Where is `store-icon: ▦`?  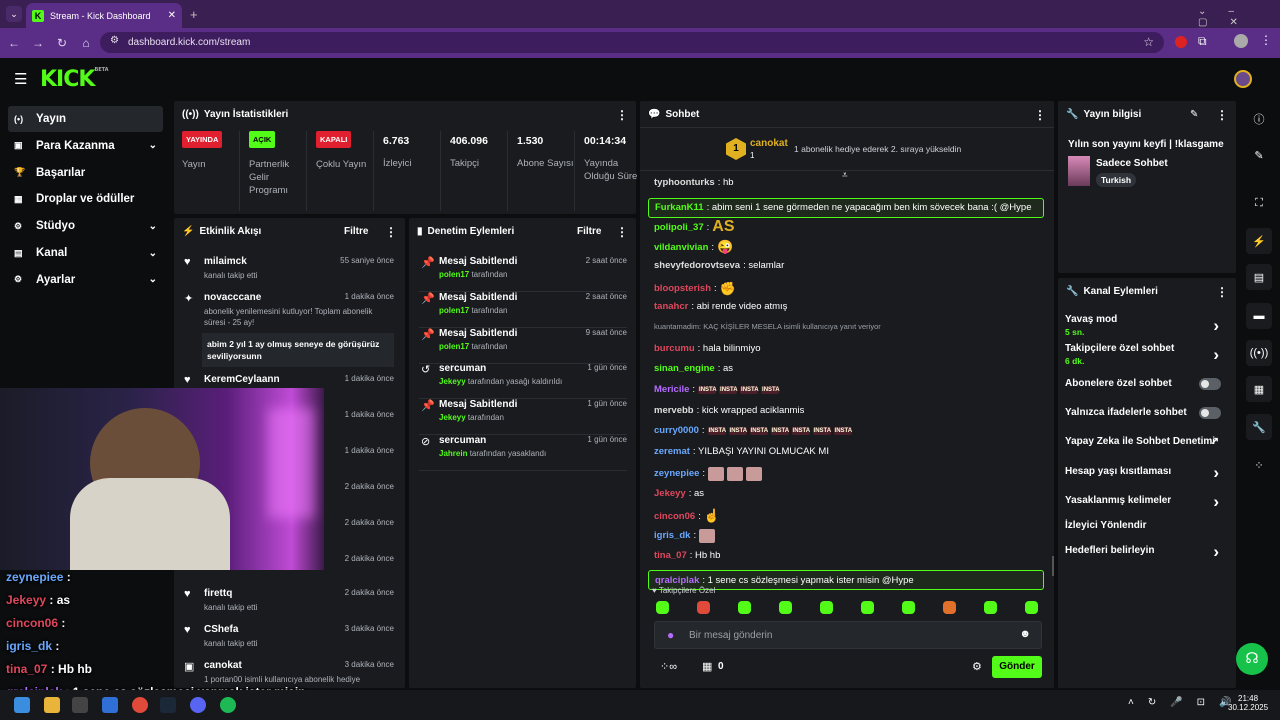 store-icon: ▦ is located at coordinates (707, 666).